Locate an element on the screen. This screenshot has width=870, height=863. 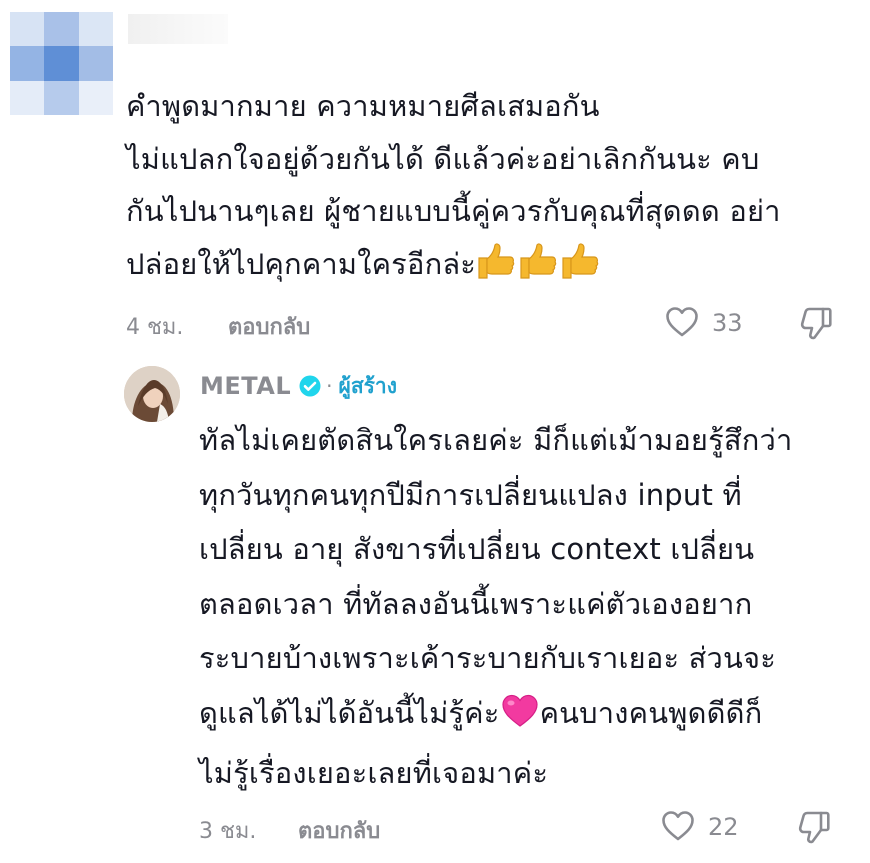
creator-badge: ผู้สร้าง is located at coordinates (367, 385).